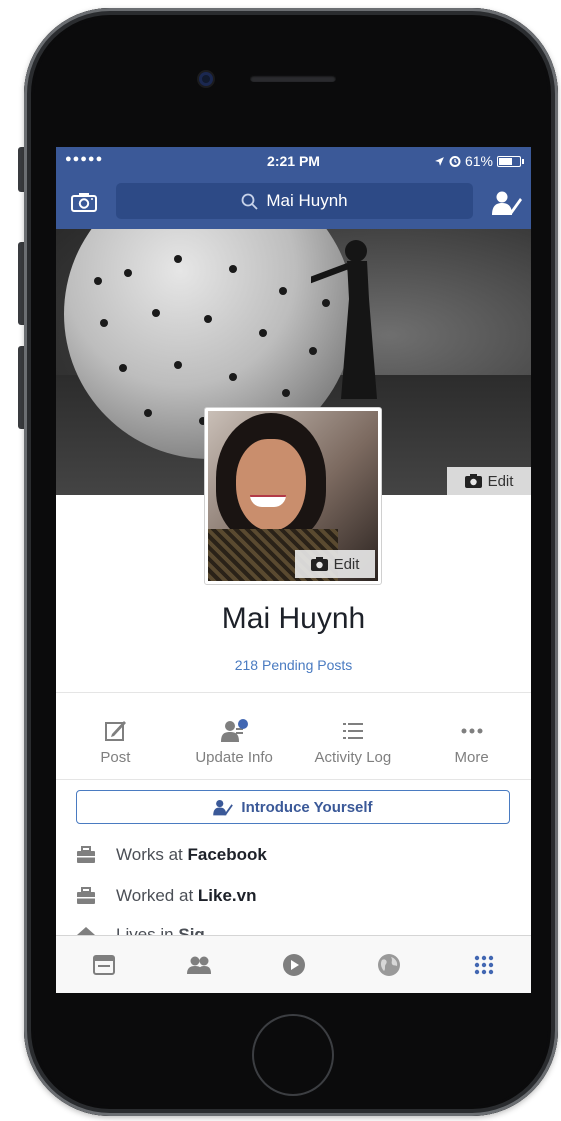 The image size is (561, 1121). I want to click on info-value: Like.vn, so click(227, 895).